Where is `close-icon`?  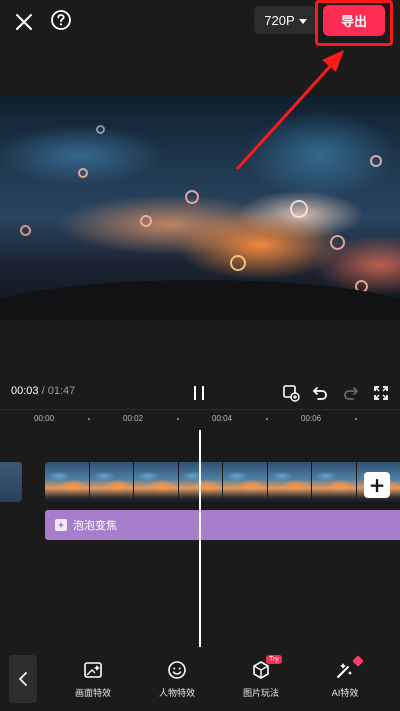 close-icon is located at coordinates (24, 22).